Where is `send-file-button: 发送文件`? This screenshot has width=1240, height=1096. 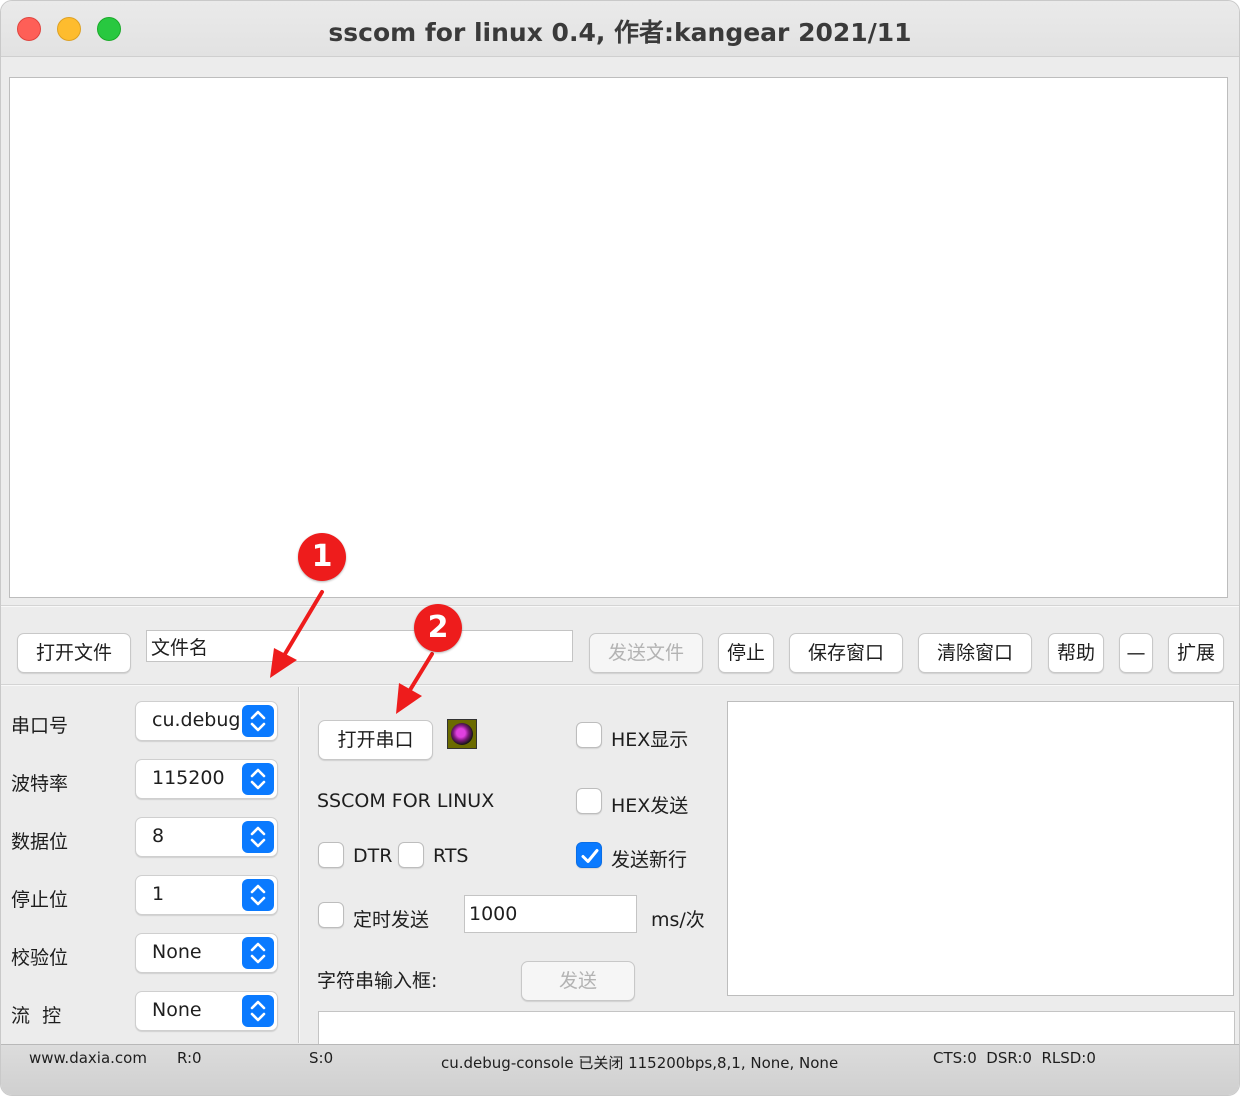
send-file-button: 发送文件 is located at coordinates (646, 653).